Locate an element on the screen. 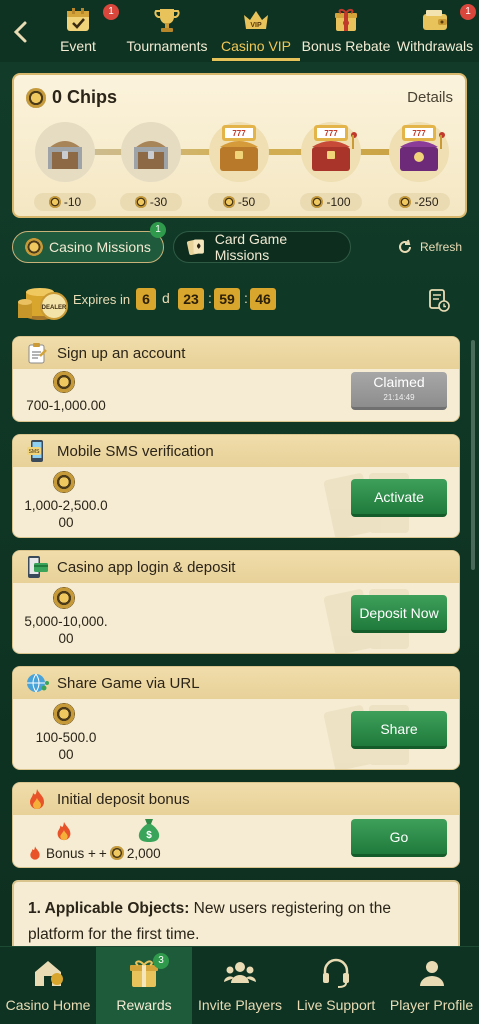 The height and width of the screenshot is (1024, 479). tab-event: 1 Event is located at coordinates (83, 31).